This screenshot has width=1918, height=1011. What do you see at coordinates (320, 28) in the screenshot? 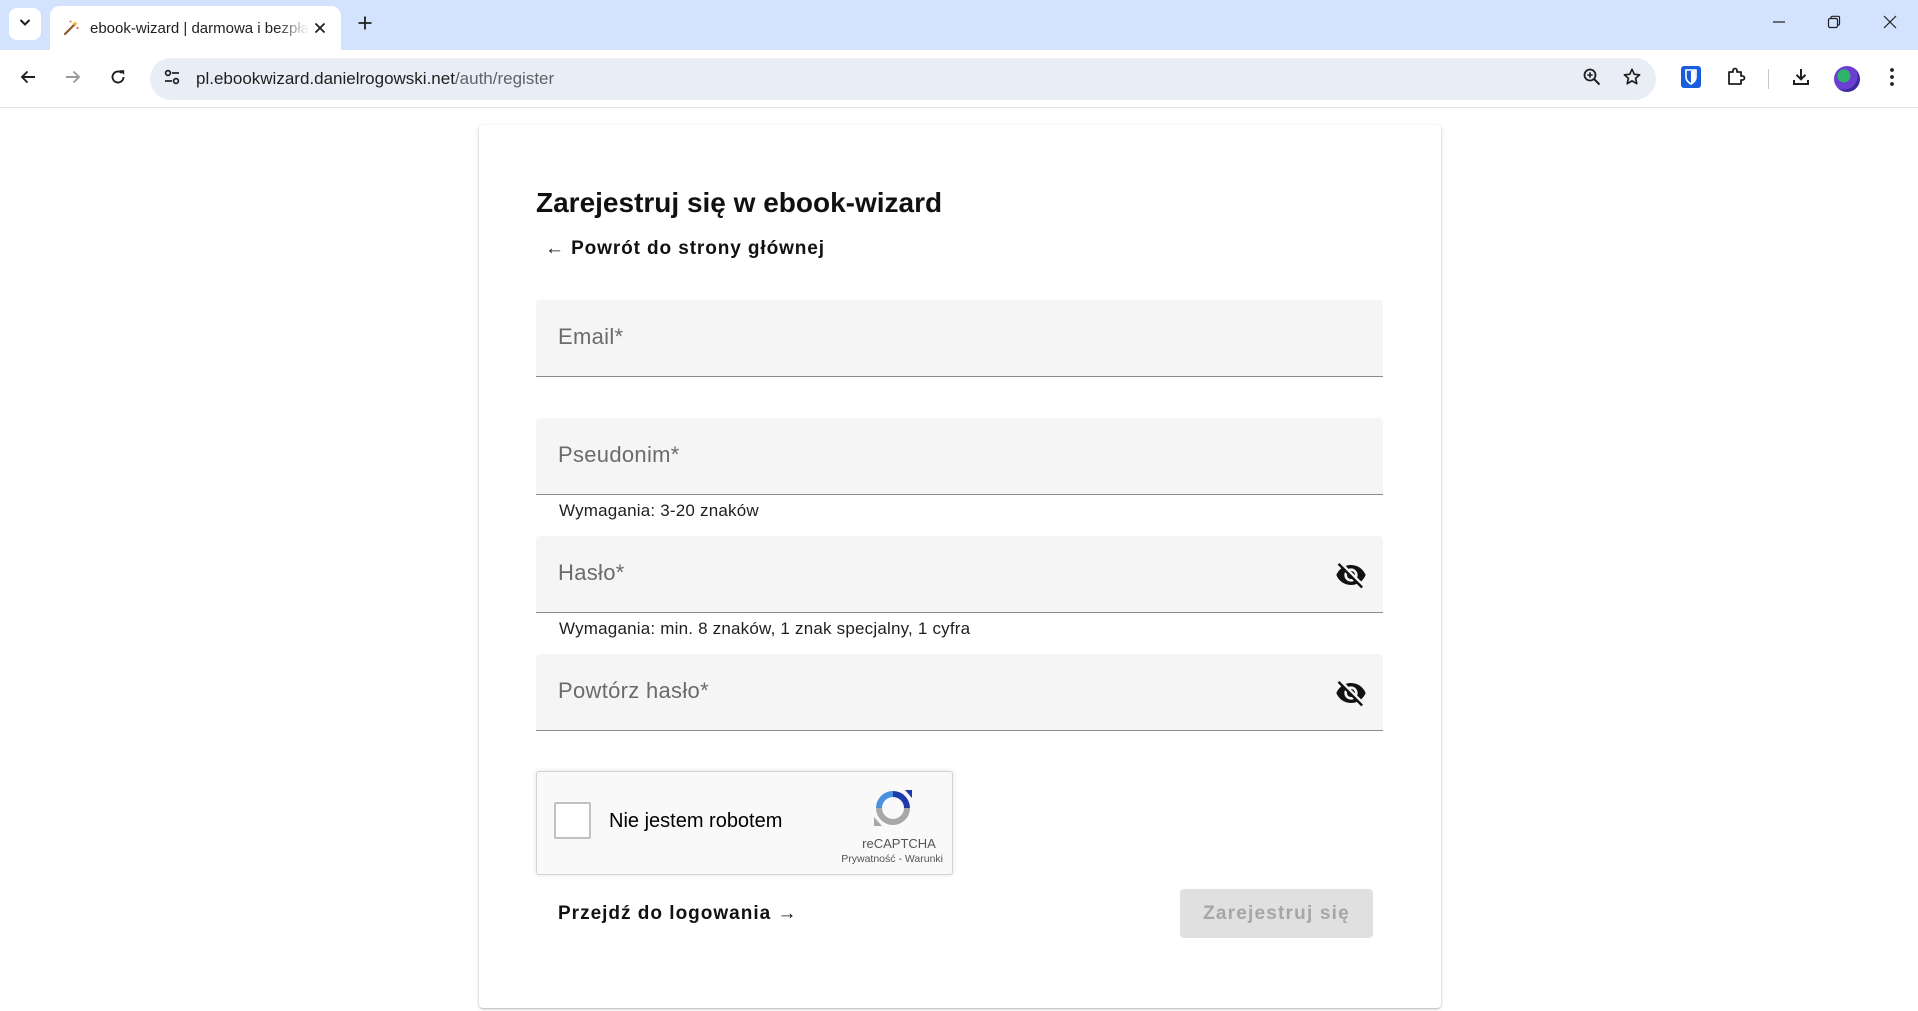
I see `tab-close-icon` at bounding box center [320, 28].